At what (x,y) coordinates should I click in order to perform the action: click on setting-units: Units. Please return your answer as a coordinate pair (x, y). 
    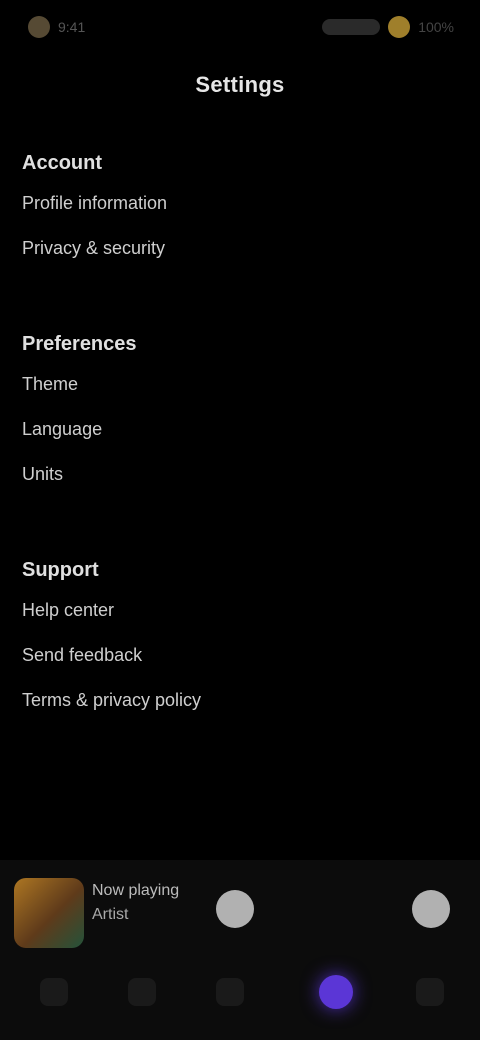
    Looking at the image, I should click on (242, 474).